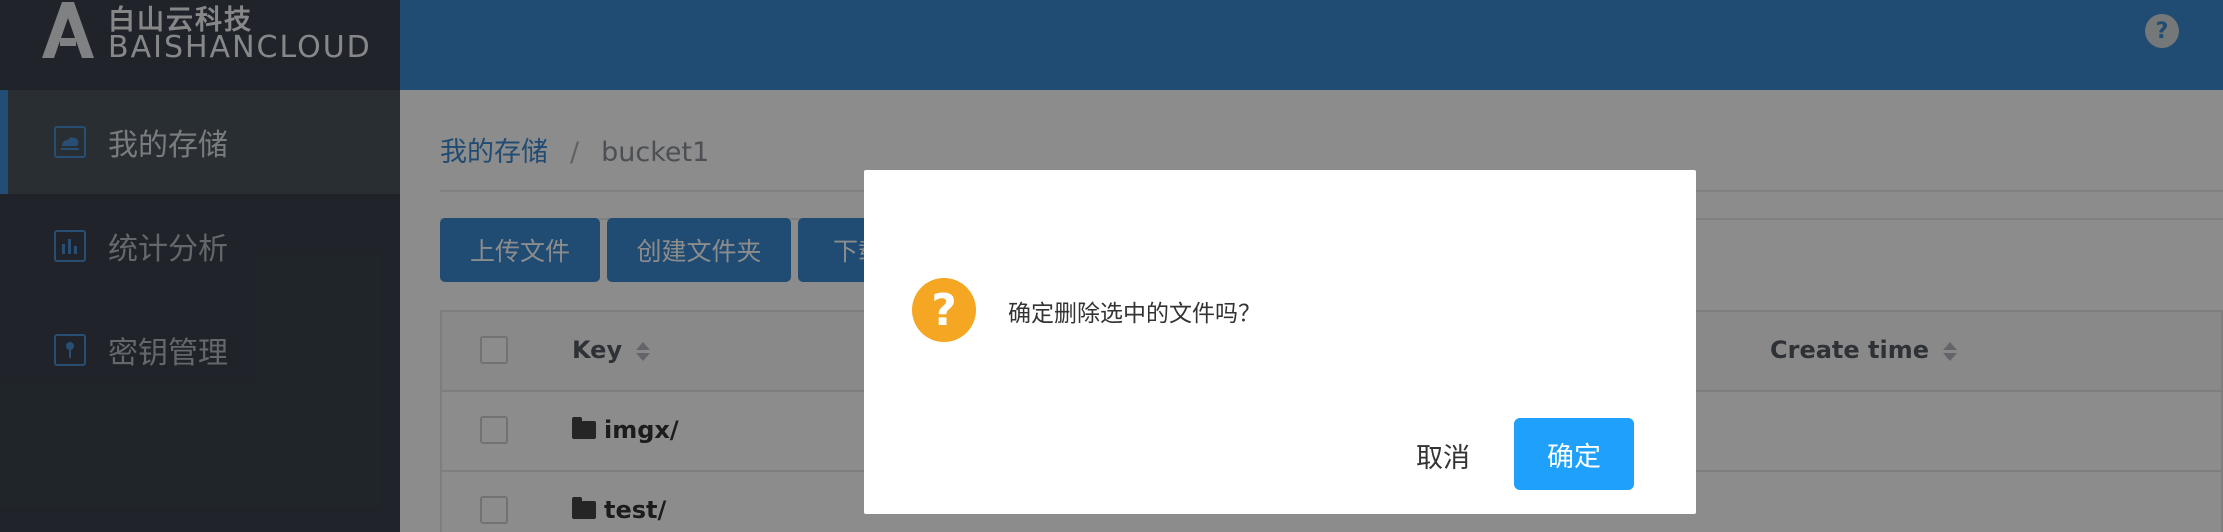  Describe the element at coordinates (944, 310) in the screenshot. I see `question-icon: ?` at that location.